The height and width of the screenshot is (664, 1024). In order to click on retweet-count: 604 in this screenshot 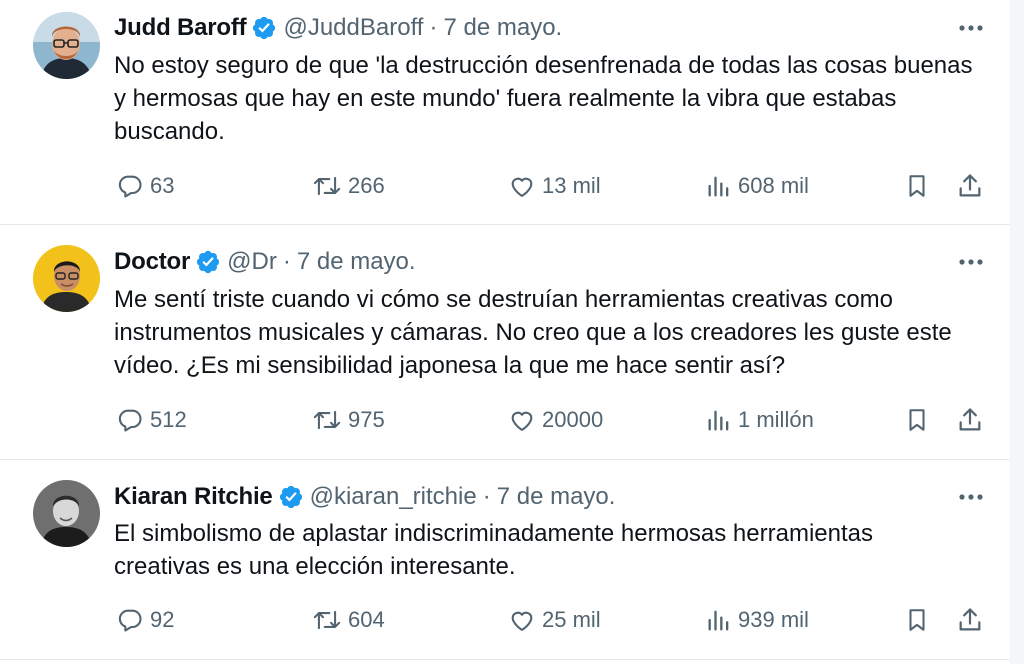, I will do `click(366, 619)`.